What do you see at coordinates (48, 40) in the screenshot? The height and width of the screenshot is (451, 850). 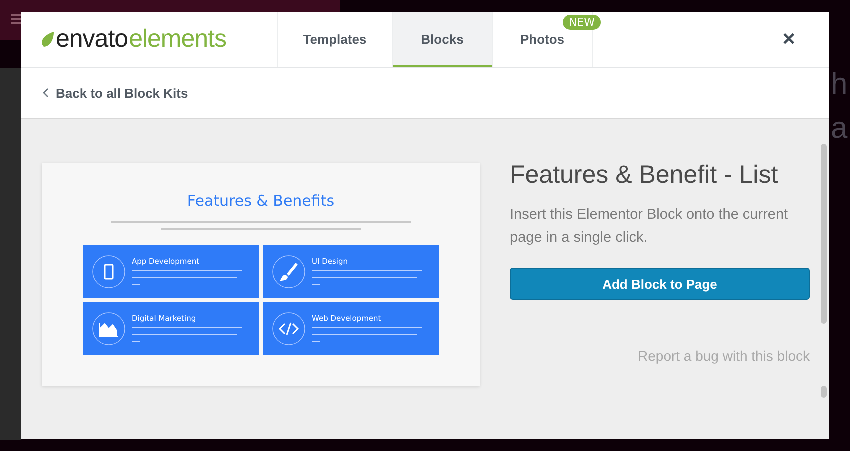 I see `leaf-icon` at bounding box center [48, 40].